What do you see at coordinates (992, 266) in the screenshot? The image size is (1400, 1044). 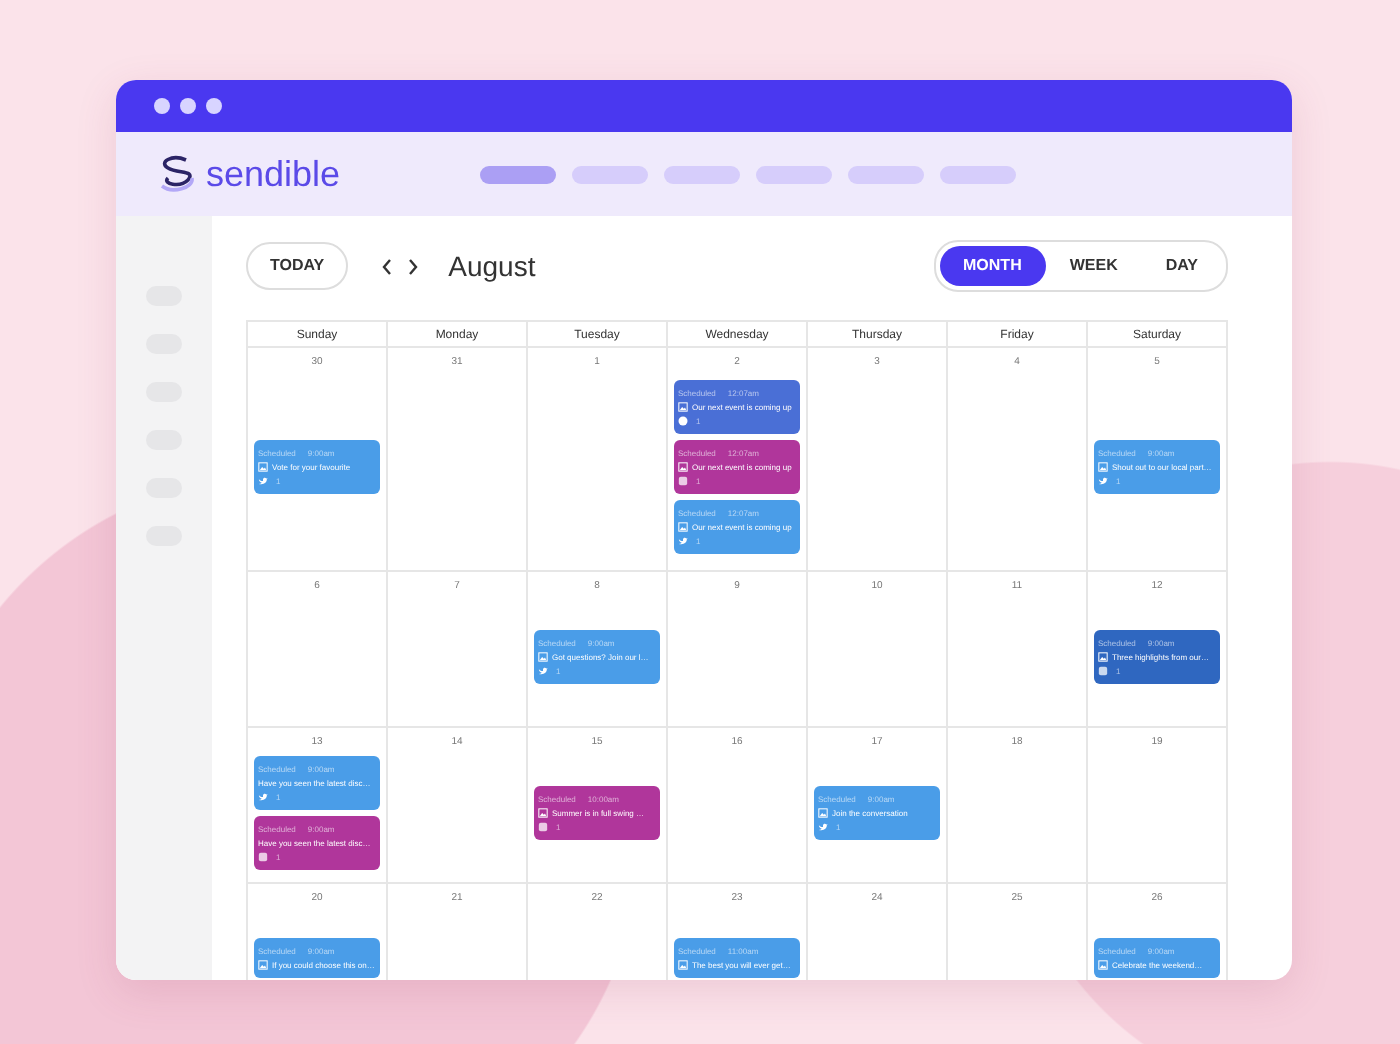 I see `view-tab: MONTH` at bounding box center [992, 266].